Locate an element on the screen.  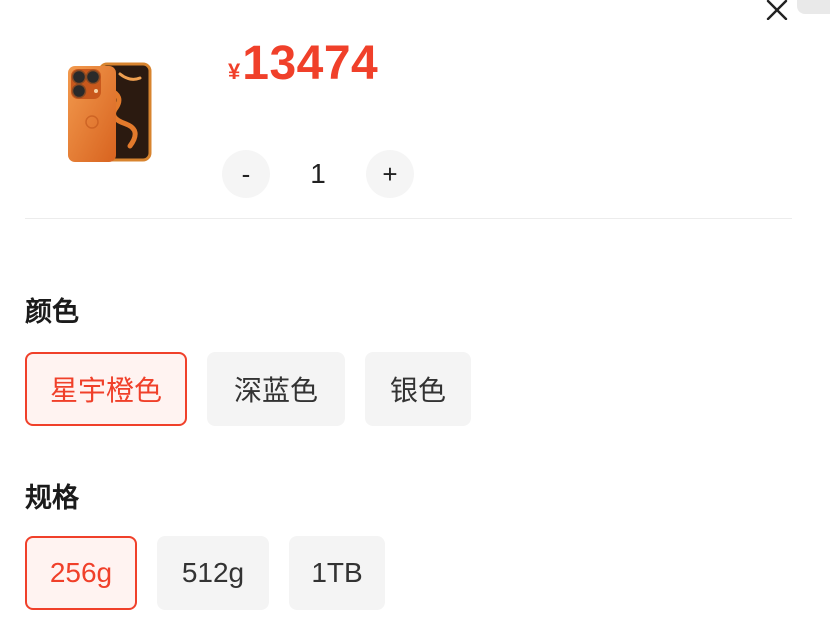
color-section-title: 颜色 is located at coordinates (52, 312).